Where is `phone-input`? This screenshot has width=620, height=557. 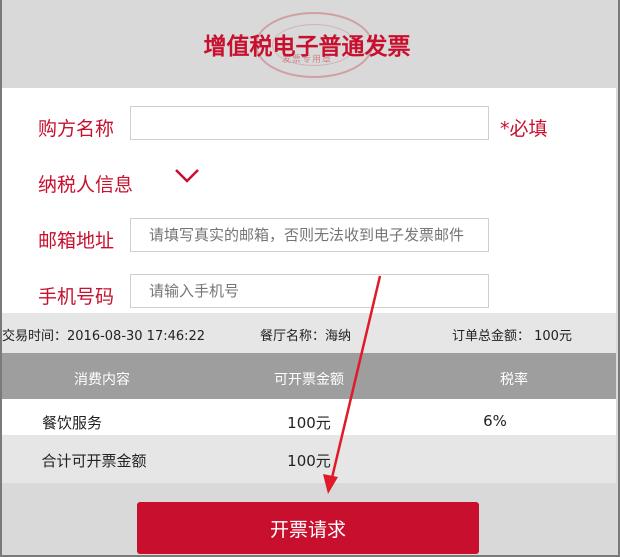
phone-input is located at coordinates (309, 291).